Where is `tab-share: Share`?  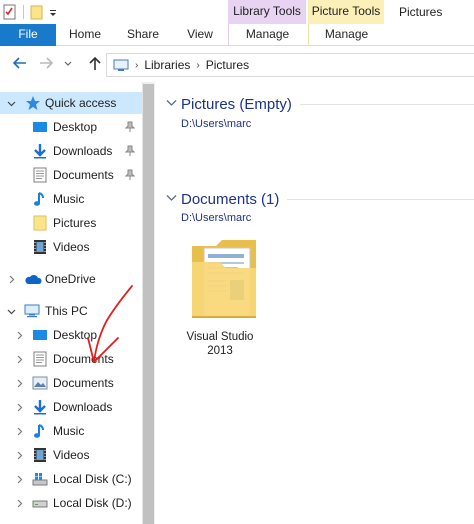 tab-share: Share is located at coordinates (143, 35).